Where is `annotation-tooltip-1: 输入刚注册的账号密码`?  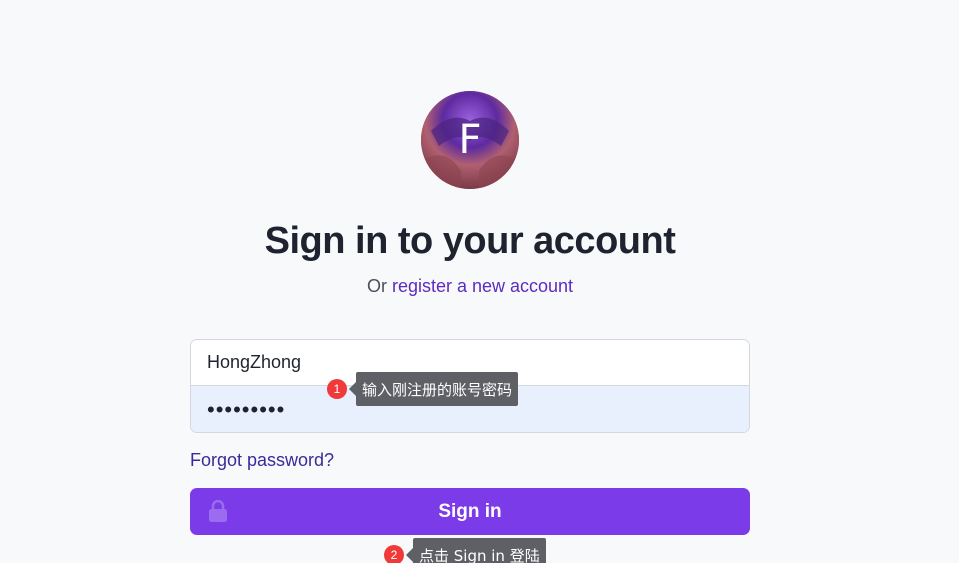 annotation-tooltip-1: 输入刚注册的账号密码 is located at coordinates (433, 389).